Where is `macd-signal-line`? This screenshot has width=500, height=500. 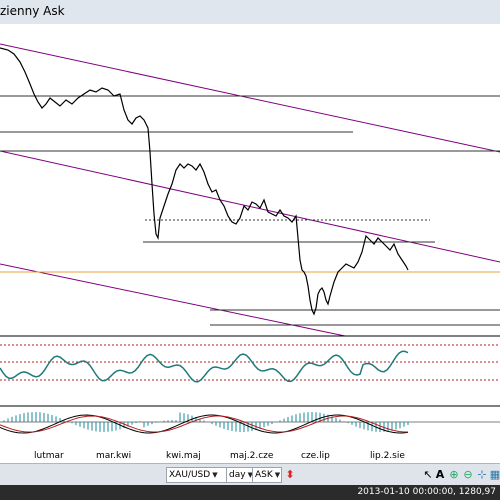 macd-signal-line is located at coordinates (204, 424).